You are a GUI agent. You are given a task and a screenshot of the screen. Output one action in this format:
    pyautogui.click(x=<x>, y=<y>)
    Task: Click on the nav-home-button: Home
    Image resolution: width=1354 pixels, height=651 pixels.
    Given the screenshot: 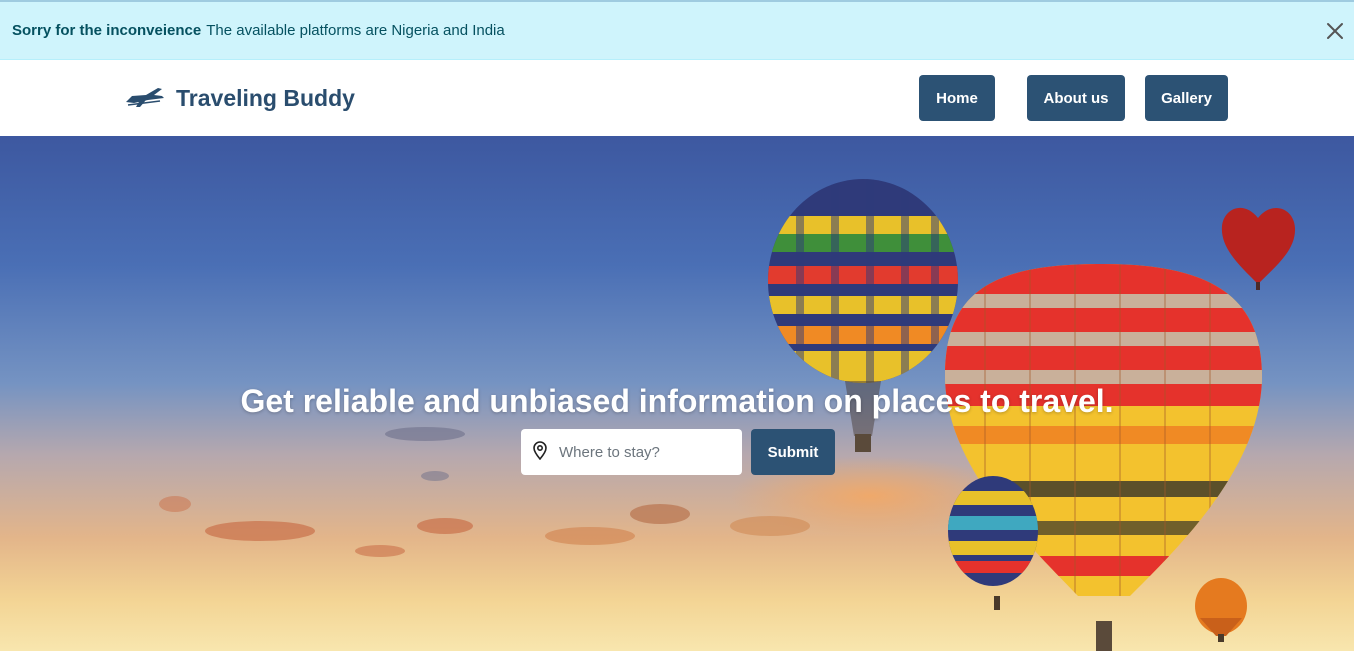 What is the action you would take?
    pyautogui.click(x=957, y=98)
    